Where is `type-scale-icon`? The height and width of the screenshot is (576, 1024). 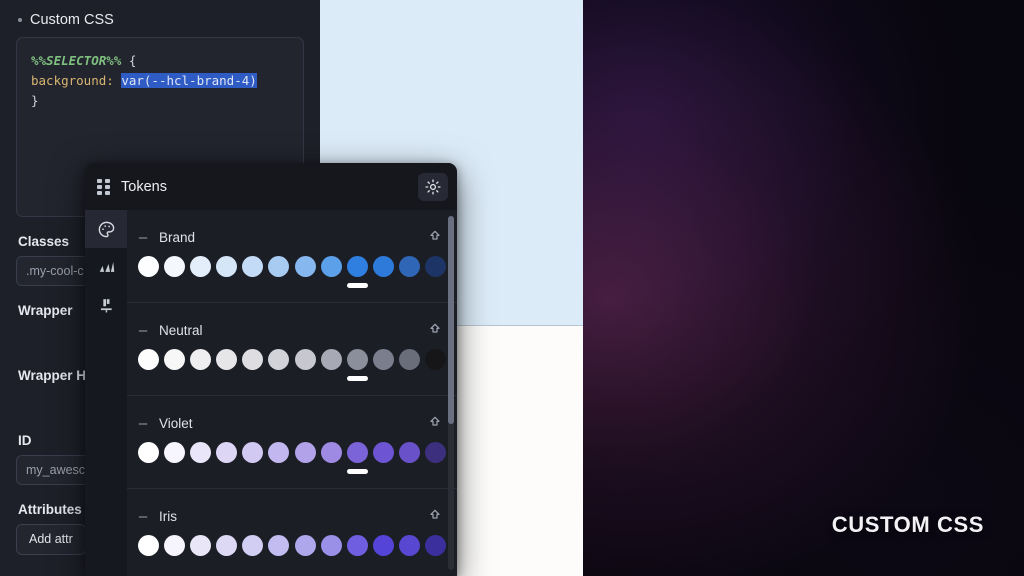
type-scale-icon is located at coordinates (106, 266).